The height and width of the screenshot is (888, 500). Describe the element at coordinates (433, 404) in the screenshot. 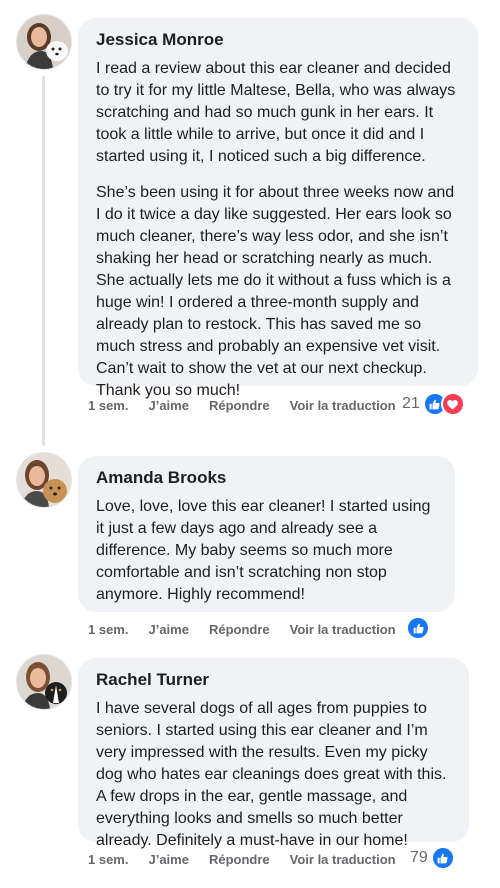

I see `reaction-summary: 21` at that location.